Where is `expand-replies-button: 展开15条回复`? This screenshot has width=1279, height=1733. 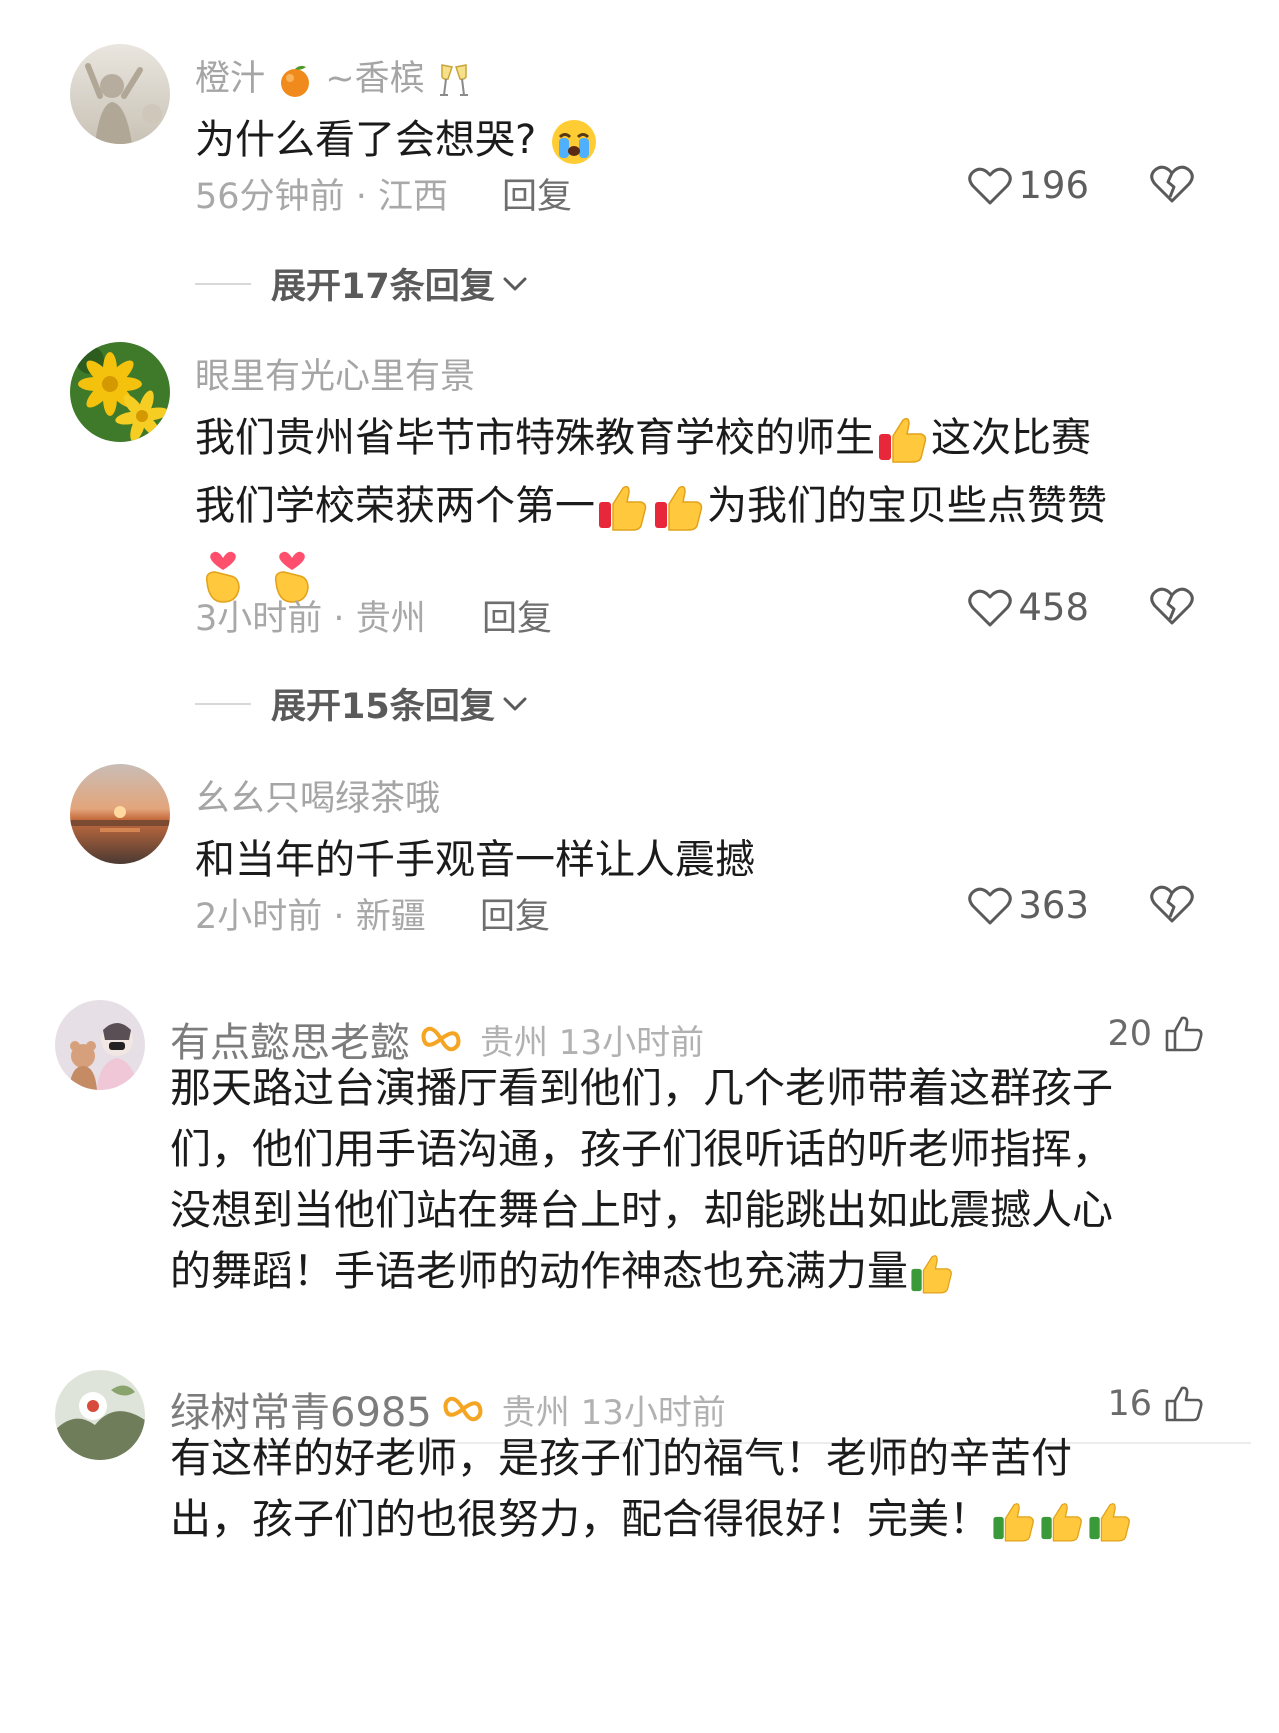 expand-replies-button: 展开15条回复 is located at coordinates (362, 703).